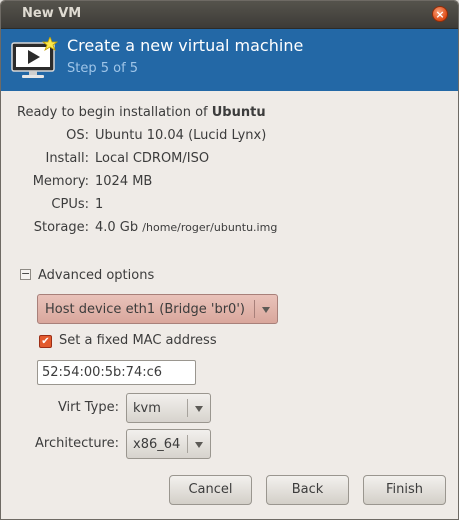 This screenshot has width=459, height=520. Describe the element at coordinates (61, 227) in the screenshot. I see `storage-label: Storage:` at that location.